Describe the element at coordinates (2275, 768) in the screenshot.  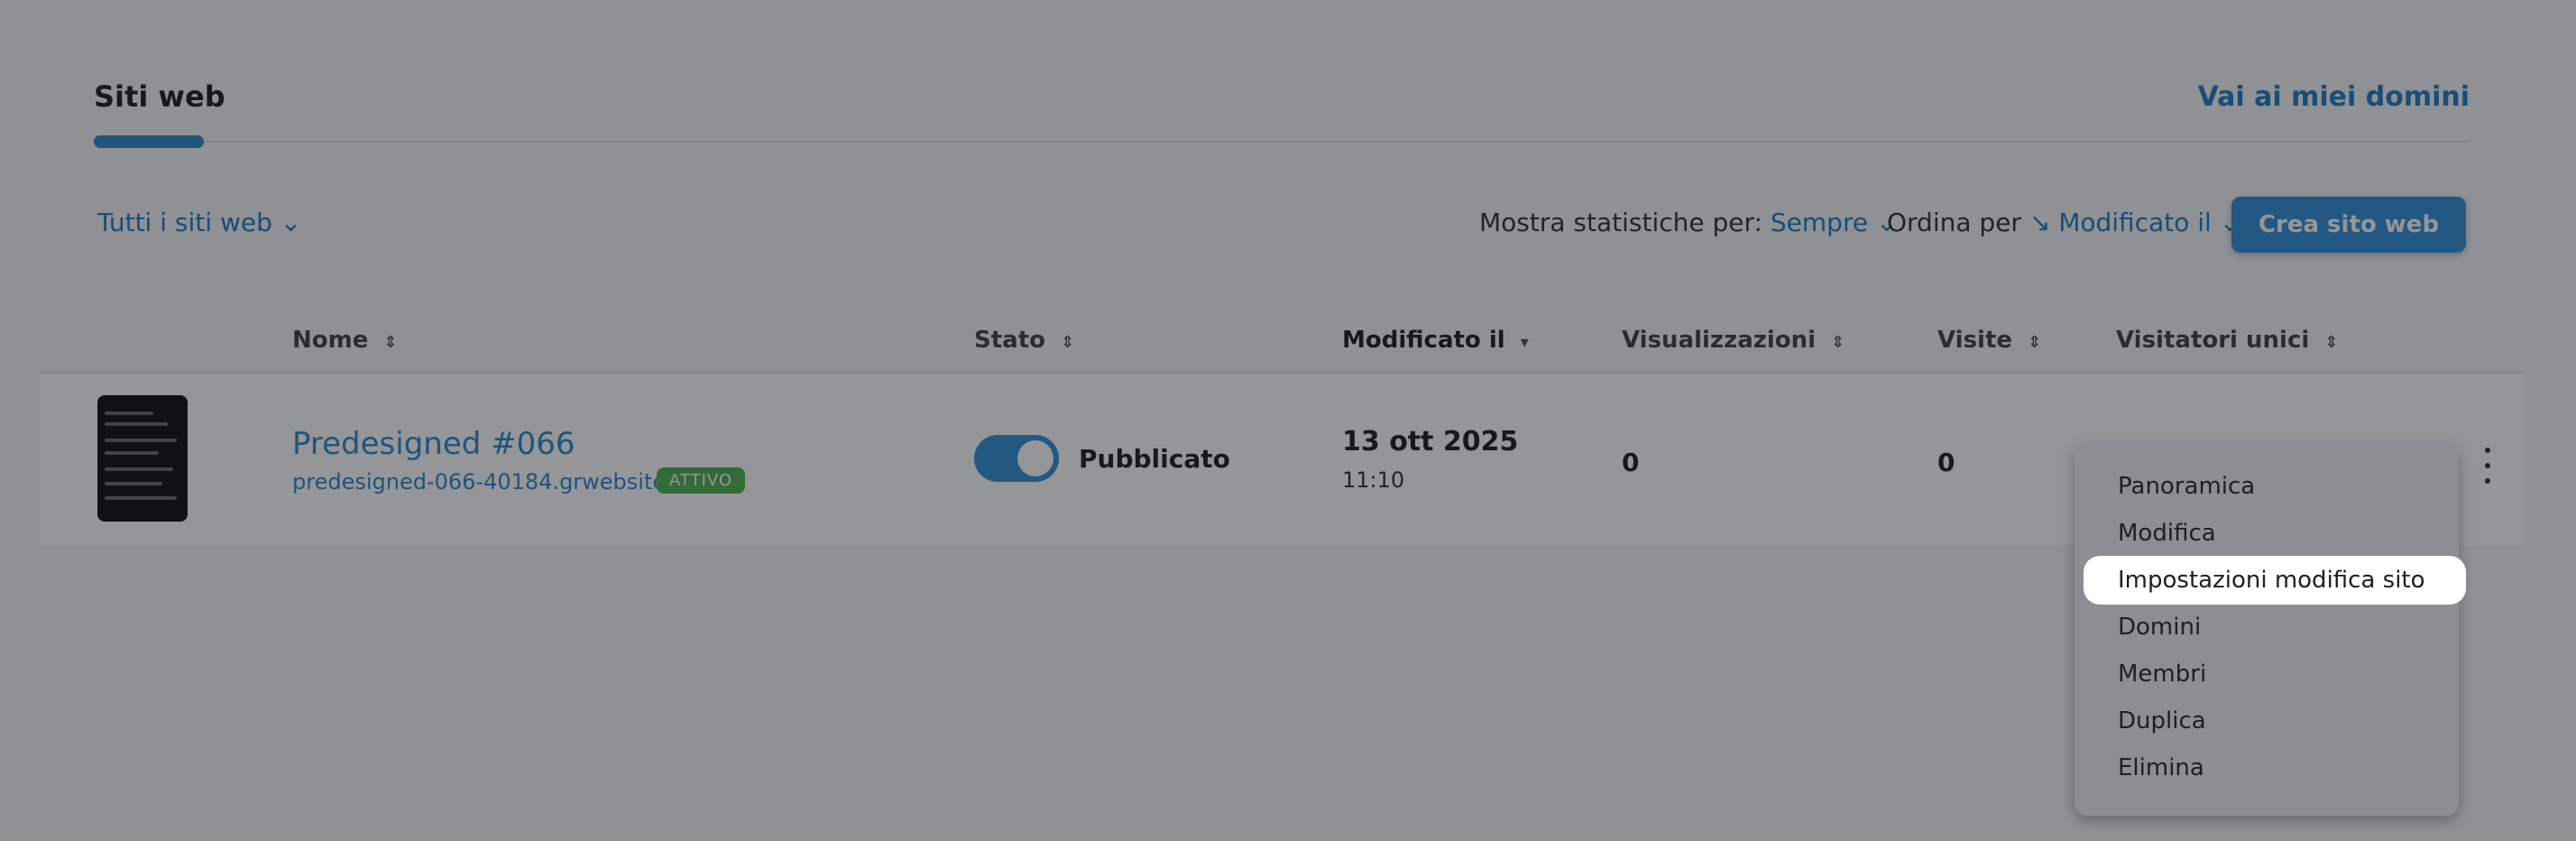
I see `menu-item-delete: Elimina` at that location.